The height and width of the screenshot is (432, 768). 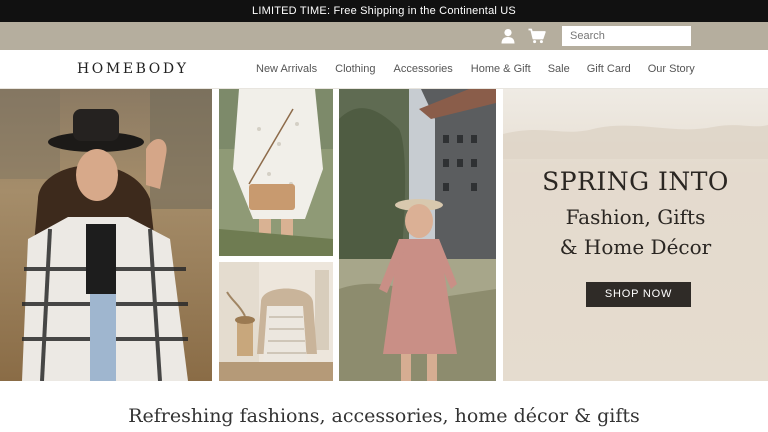 I want to click on hero-headline-primary: SPRING INTO, so click(x=635, y=181).